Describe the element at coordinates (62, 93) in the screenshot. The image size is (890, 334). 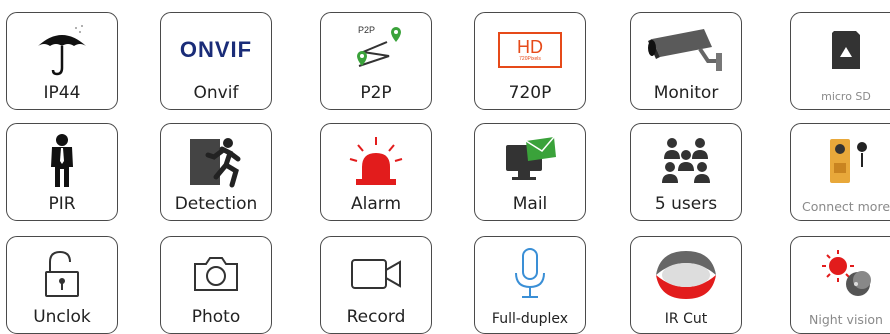
I see `tile-label: IP44` at that location.